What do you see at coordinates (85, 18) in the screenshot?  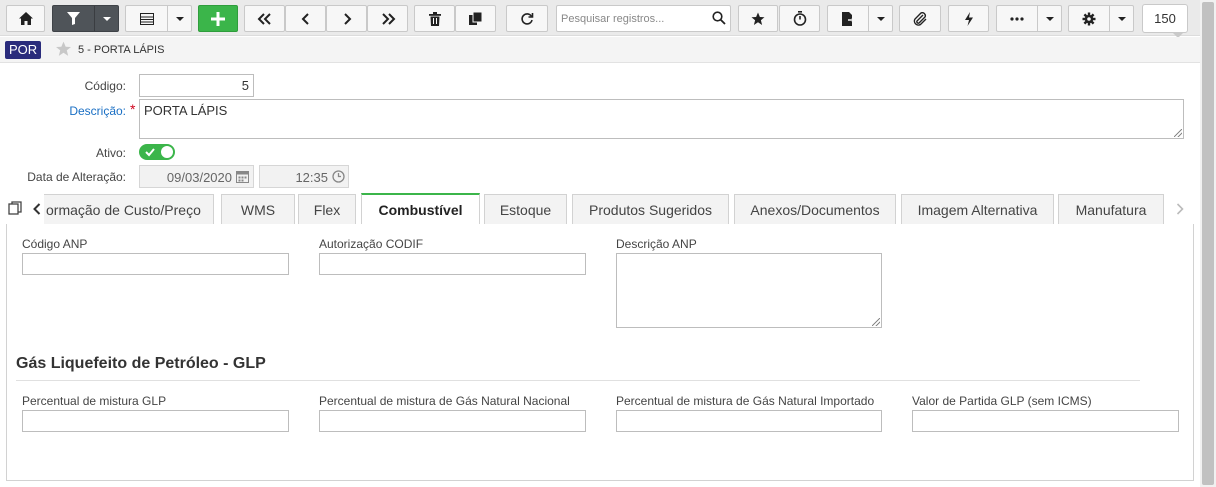 I see `filter-button` at bounding box center [85, 18].